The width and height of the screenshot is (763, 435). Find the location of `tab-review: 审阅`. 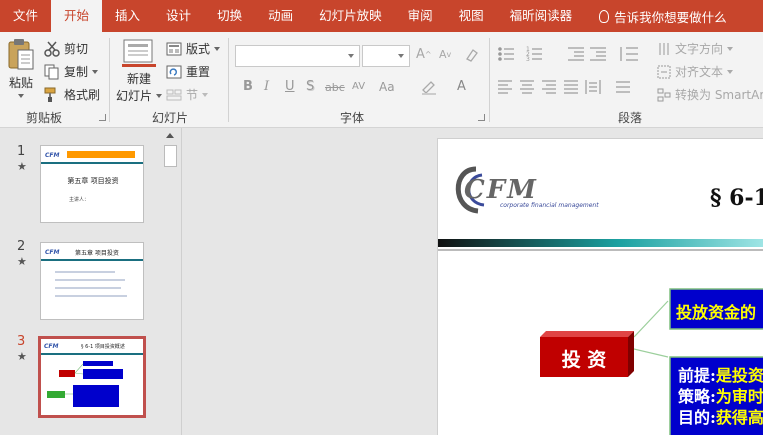

tab-review: 审阅 is located at coordinates (420, 16).